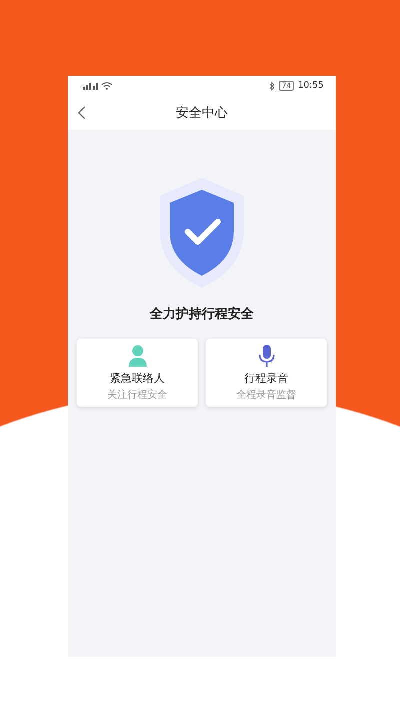 The image size is (400, 711). I want to click on page-title: 安全中心, so click(202, 113).